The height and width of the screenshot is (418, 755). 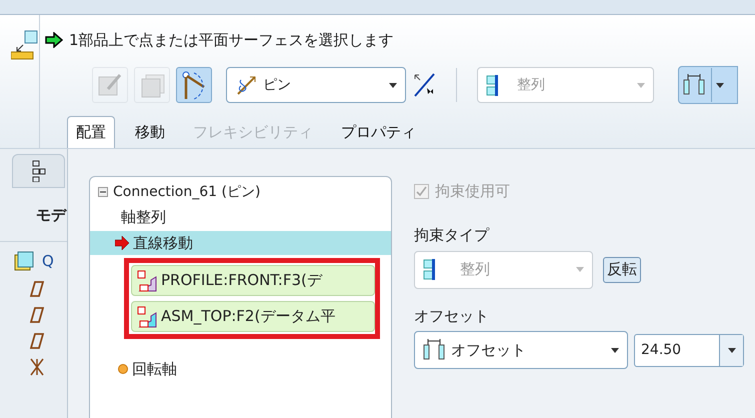 What do you see at coordinates (143, 217) in the screenshot?
I see `tree-item: 軸整列` at bounding box center [143, 217].